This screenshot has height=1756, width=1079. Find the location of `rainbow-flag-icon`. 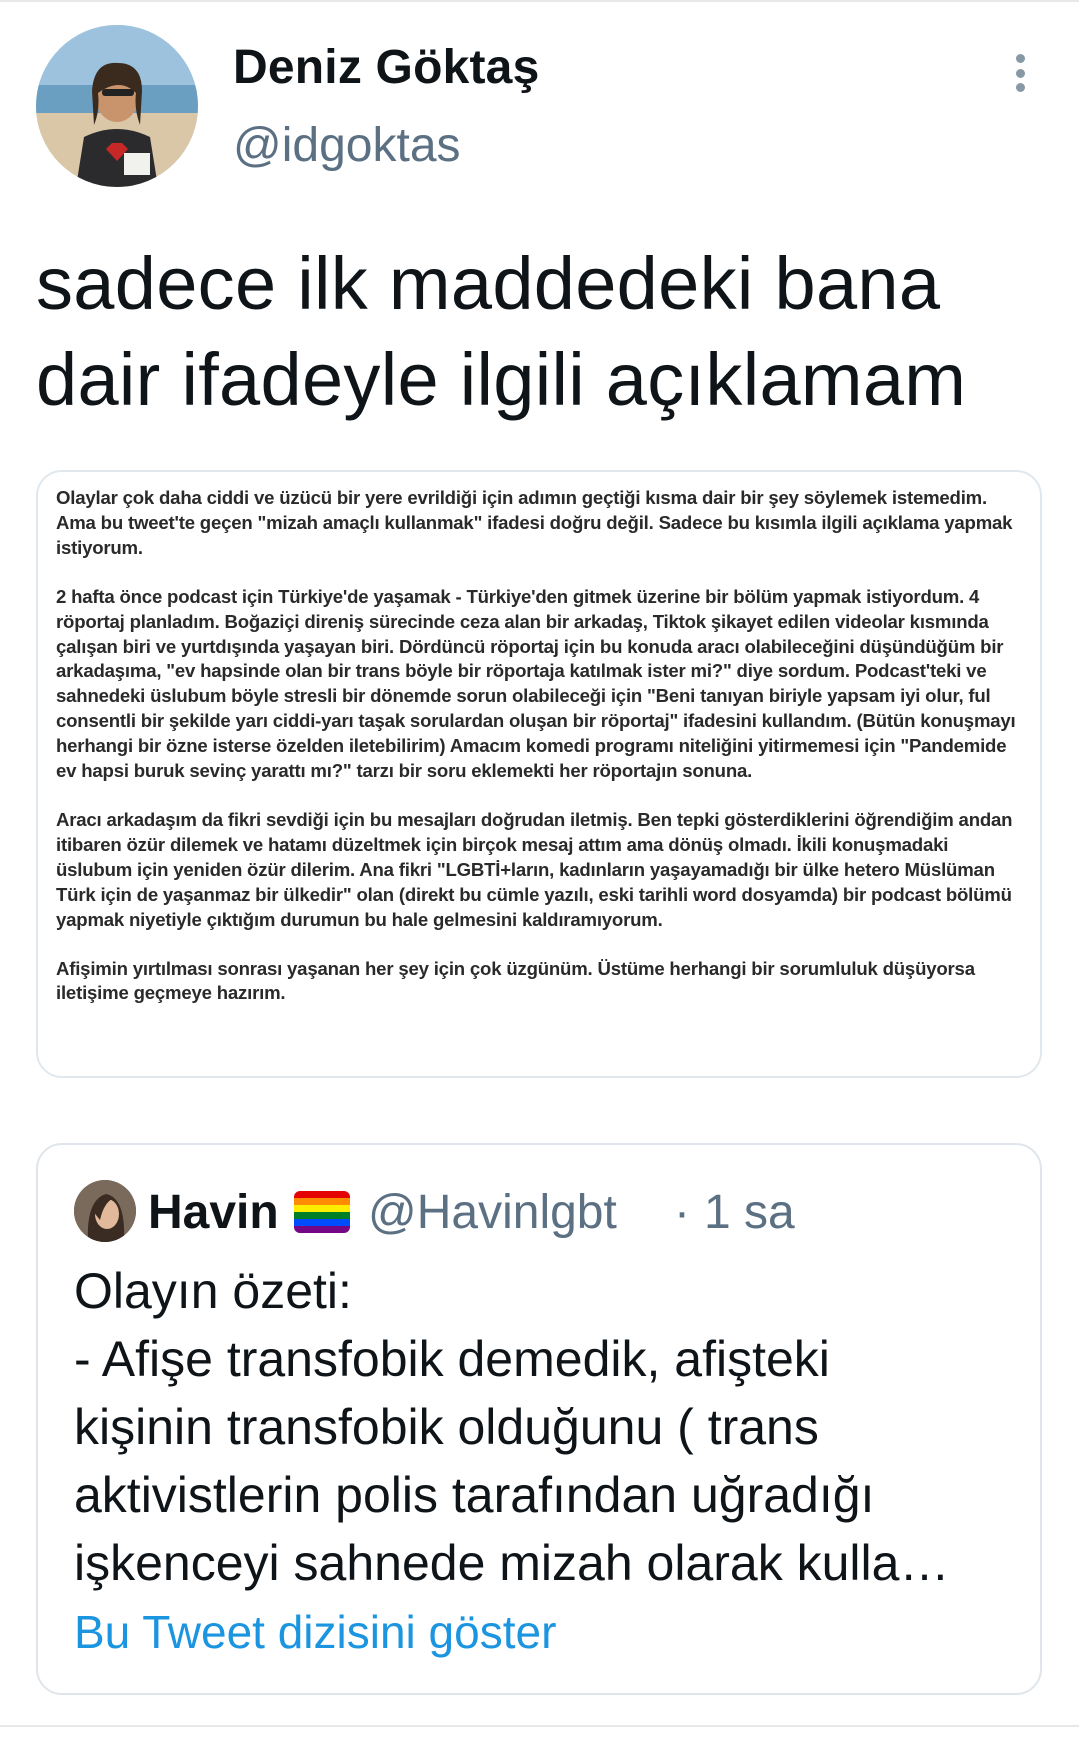

rainbow-flag-icon is located at coordinates (322, 1212).